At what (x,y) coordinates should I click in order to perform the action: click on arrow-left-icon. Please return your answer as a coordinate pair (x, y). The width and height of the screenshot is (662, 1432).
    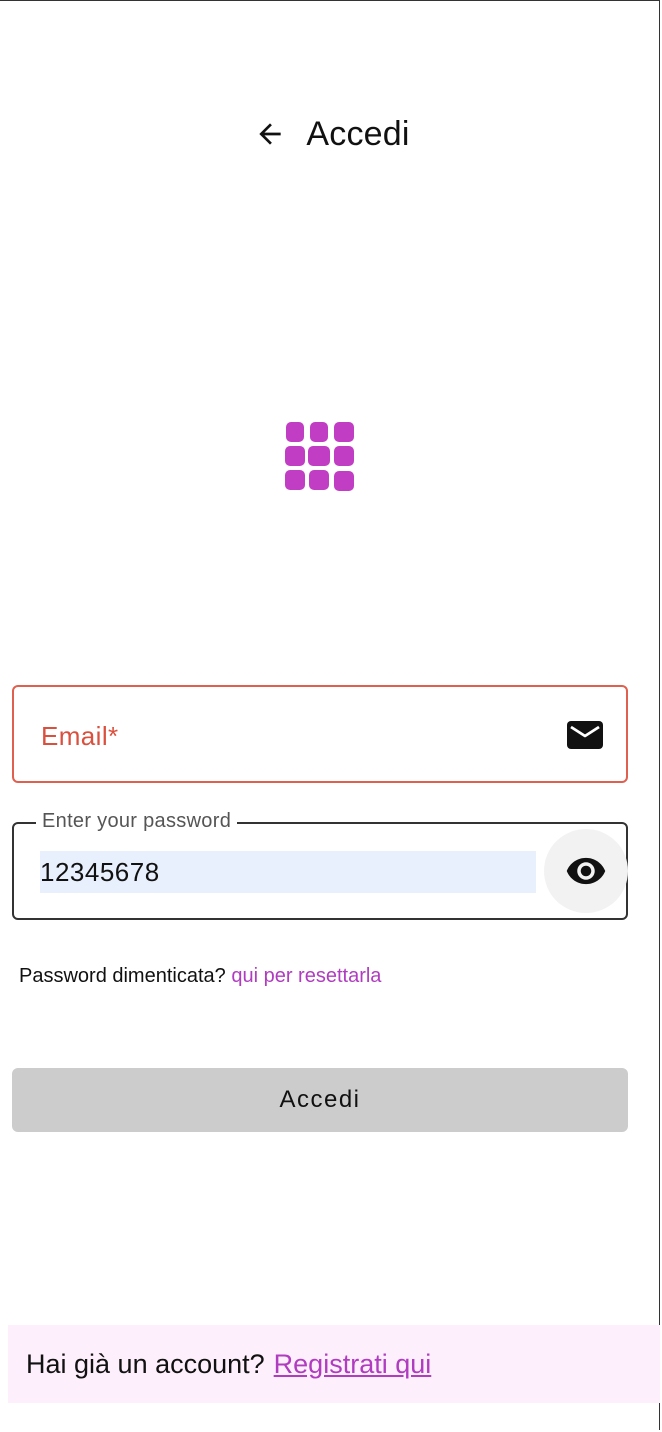
    Looking at the image, I should click on (270, 134).